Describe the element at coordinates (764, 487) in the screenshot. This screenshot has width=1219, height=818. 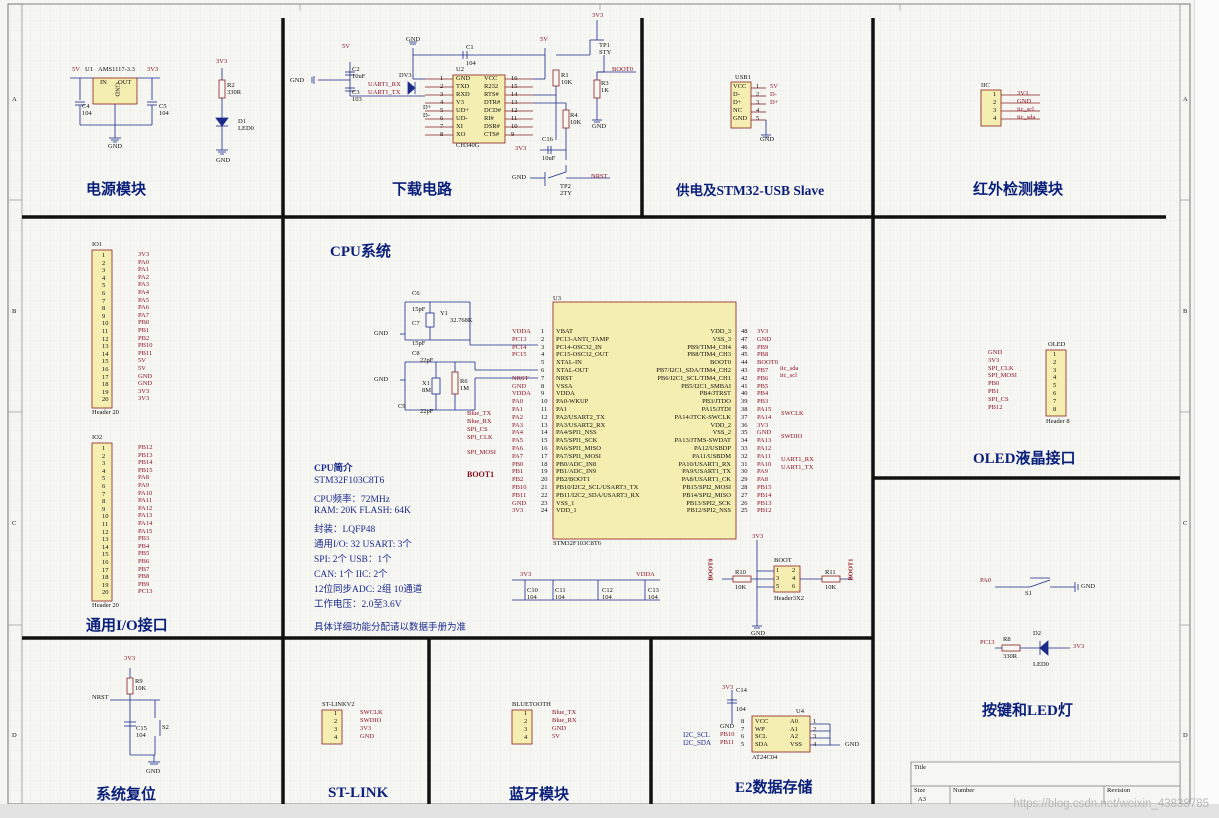
I see `mcu-right-net: PB15` at that location.